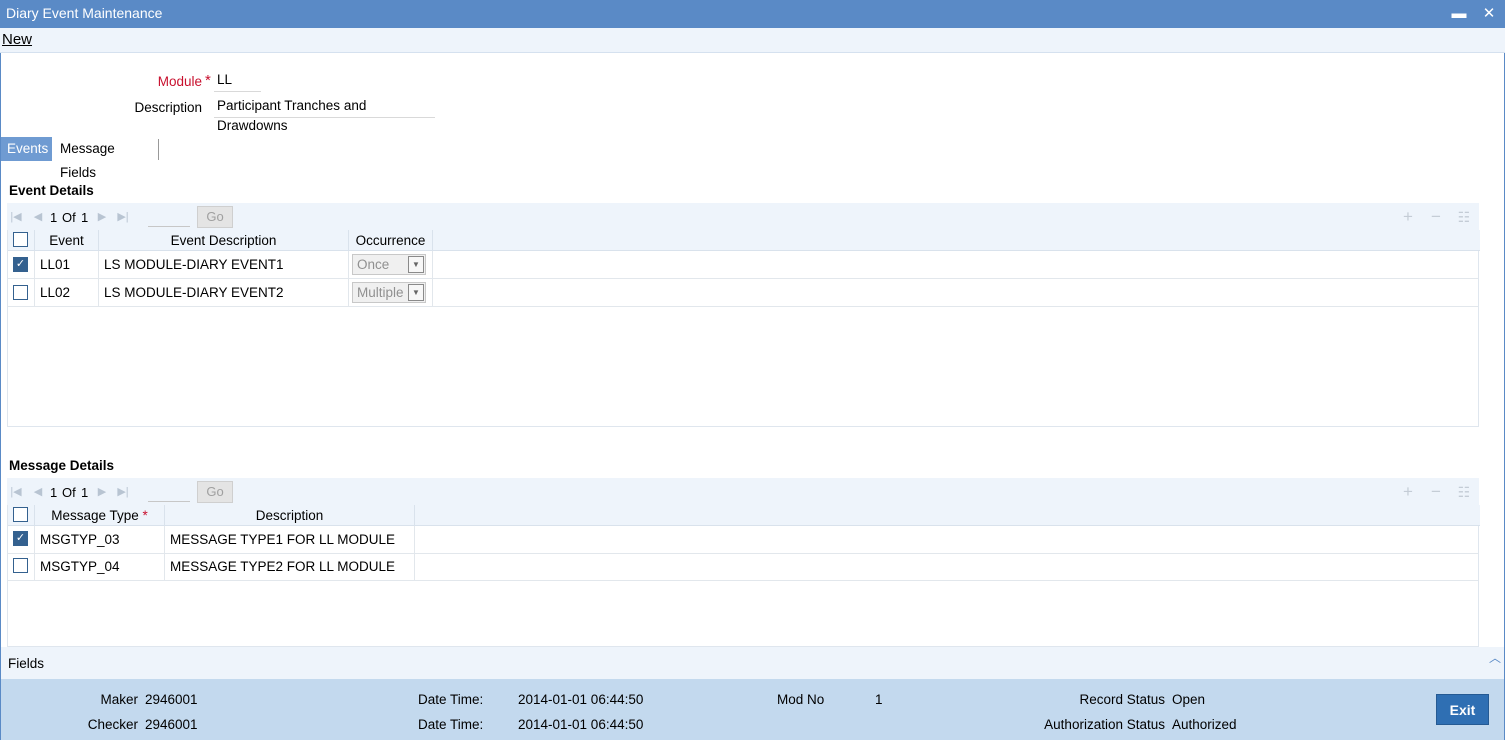 The width and height of the screenshot is (1505, 740). What do you see at coordinates (290, 539) in the screenshot?
I see `message-description: MESSAGE TYPE1 FOR LL MODULE` at bounding box center [290, 539].